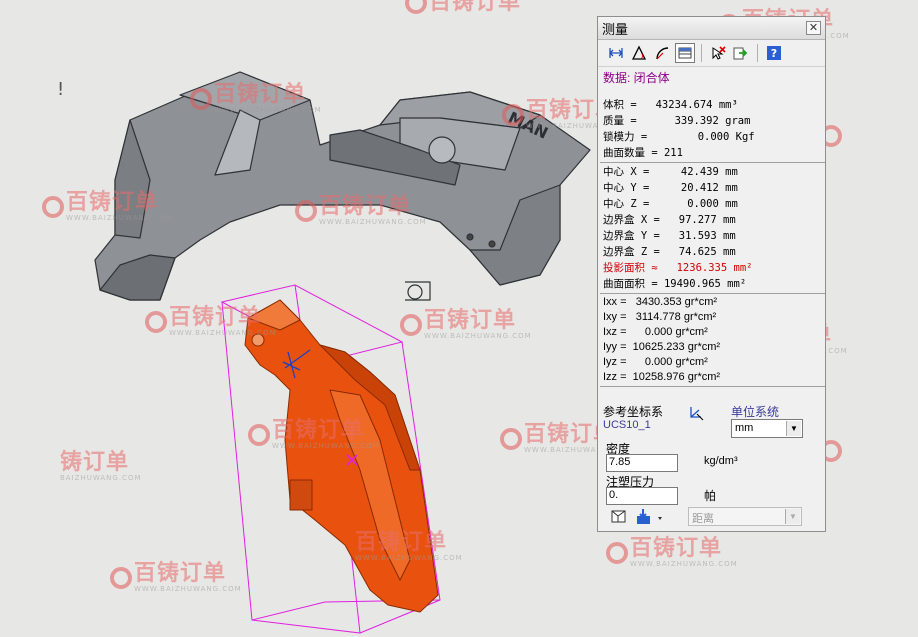 The image size is (918, 637). What do you see at coordinates (767, 428) in the screenshot?
I see `unit-system-select: mm ▼` at bounding box center [767, 428].